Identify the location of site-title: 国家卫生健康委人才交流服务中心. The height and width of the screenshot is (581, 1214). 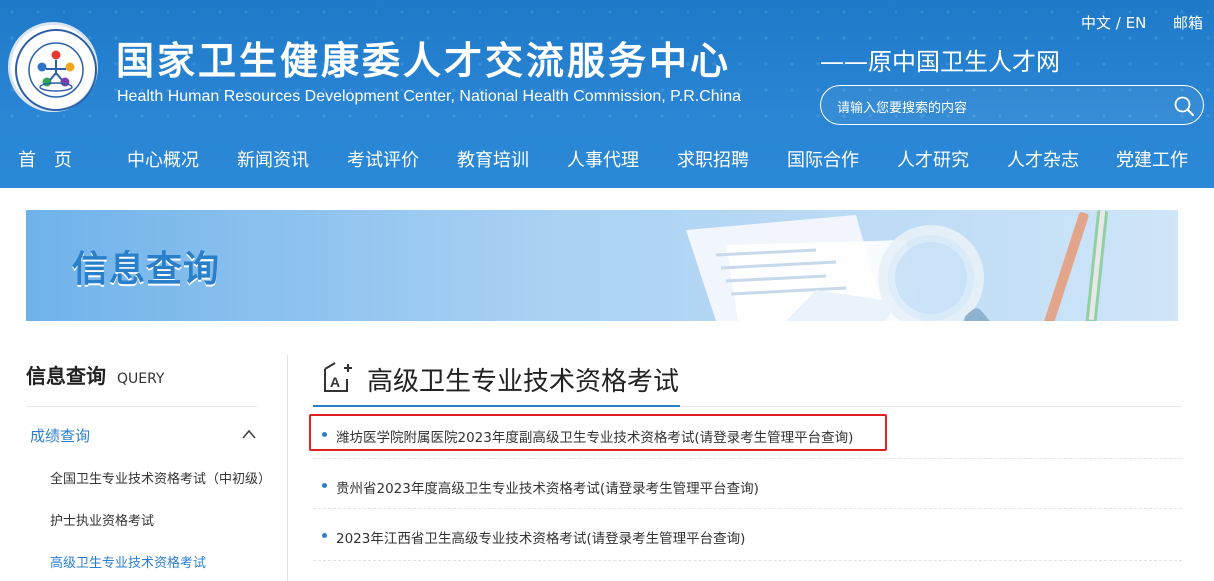
(424, 61).